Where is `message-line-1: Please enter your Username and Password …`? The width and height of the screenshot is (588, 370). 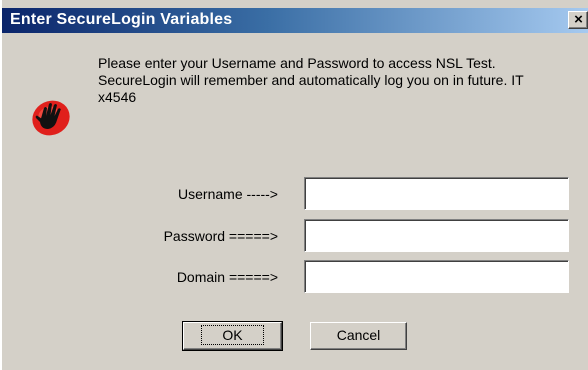
message-line-1: Please enter your Username and Password … is located at coordinates (297, 63).